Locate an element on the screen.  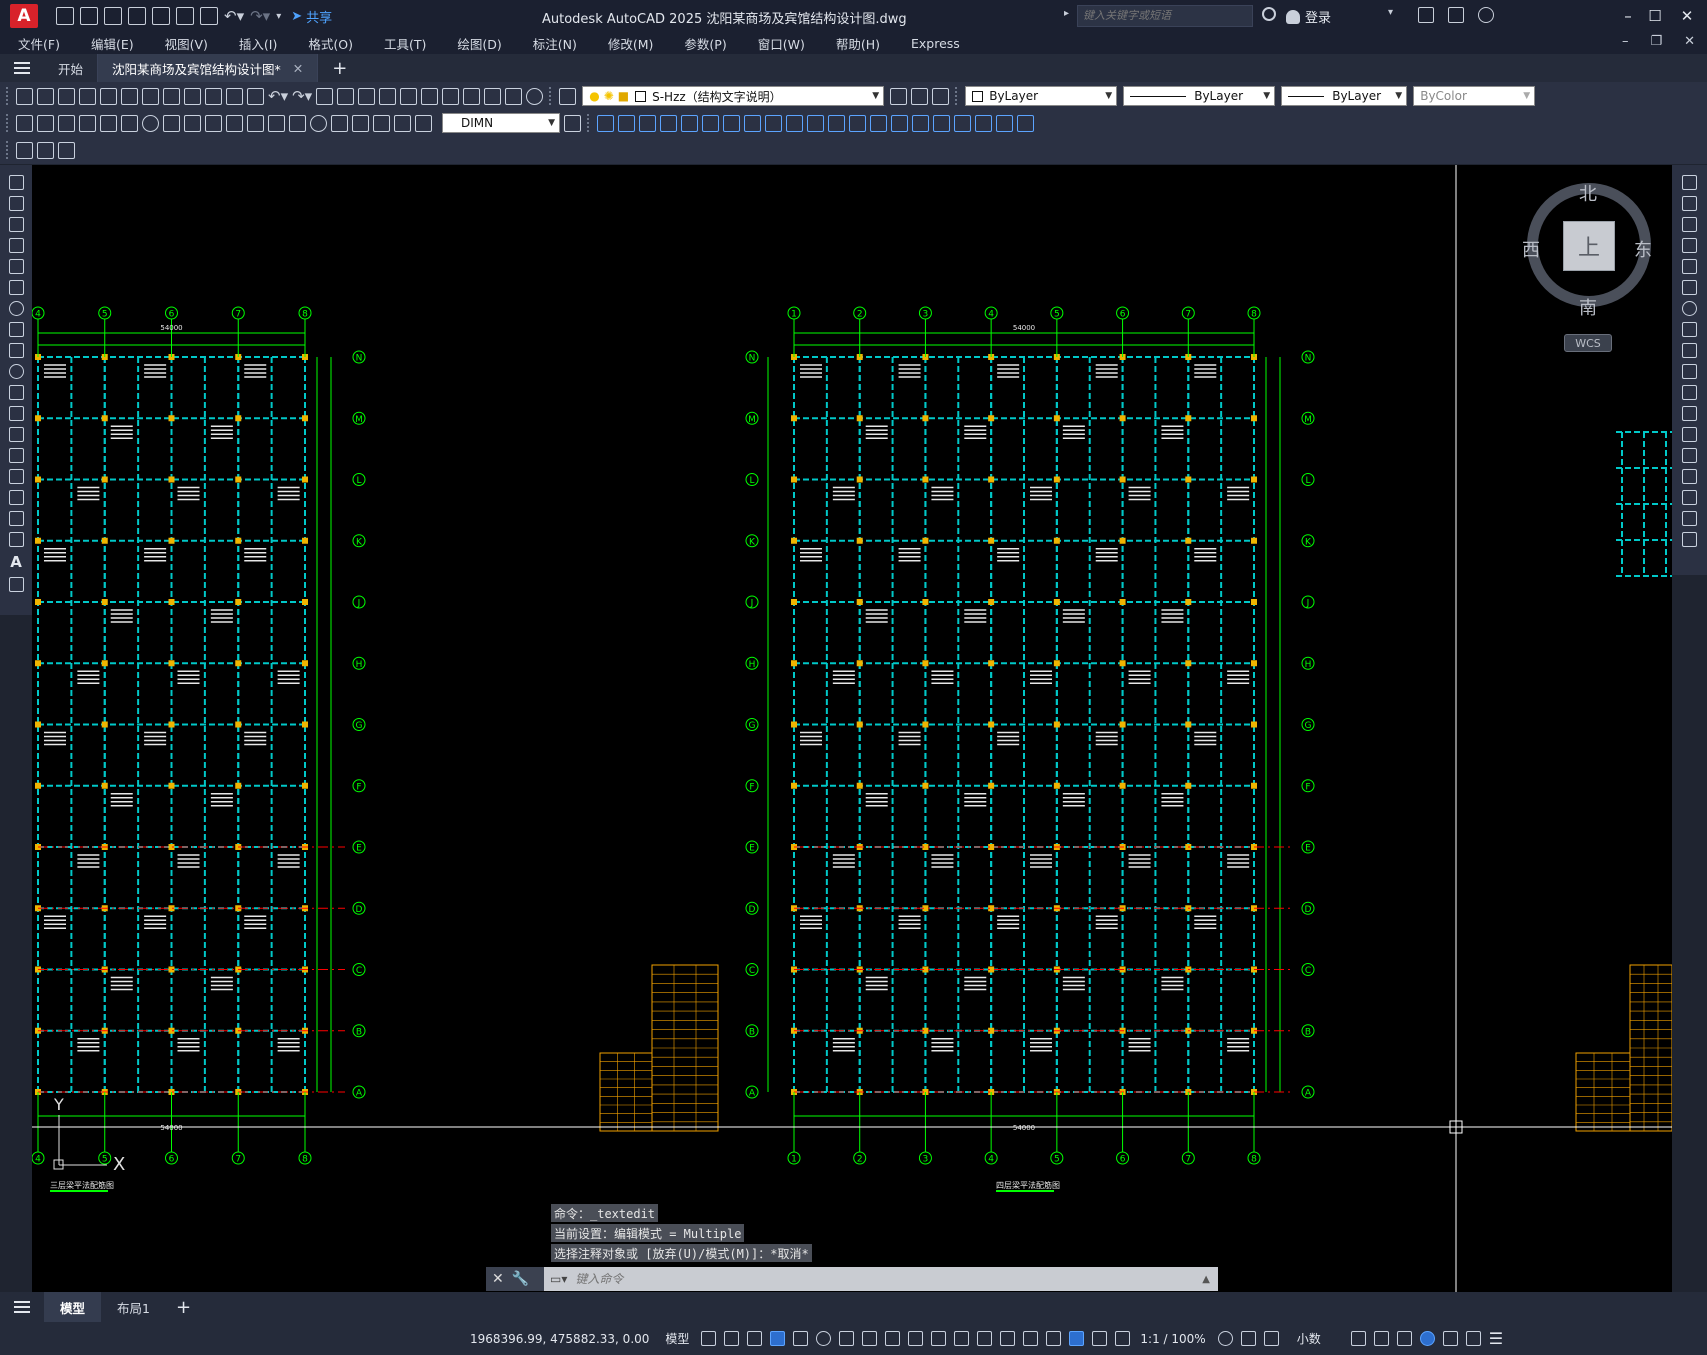
linear-dim-icon is located at coordinates (24, 123).